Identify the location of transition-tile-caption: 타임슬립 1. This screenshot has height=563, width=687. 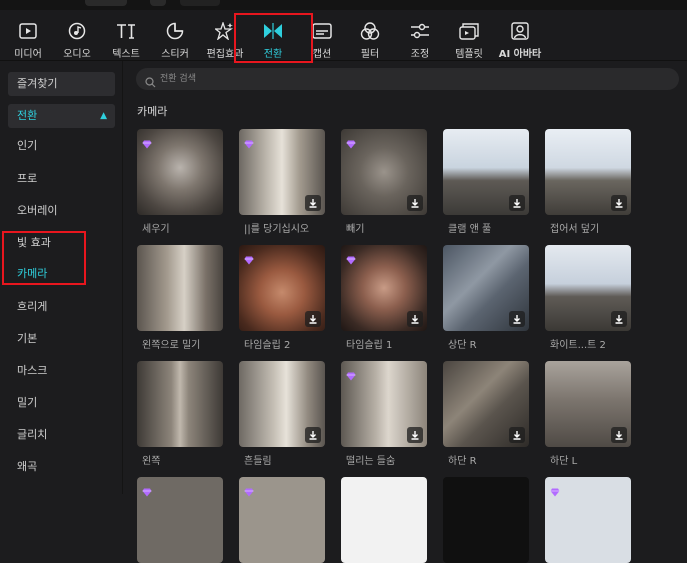
(369, 345).